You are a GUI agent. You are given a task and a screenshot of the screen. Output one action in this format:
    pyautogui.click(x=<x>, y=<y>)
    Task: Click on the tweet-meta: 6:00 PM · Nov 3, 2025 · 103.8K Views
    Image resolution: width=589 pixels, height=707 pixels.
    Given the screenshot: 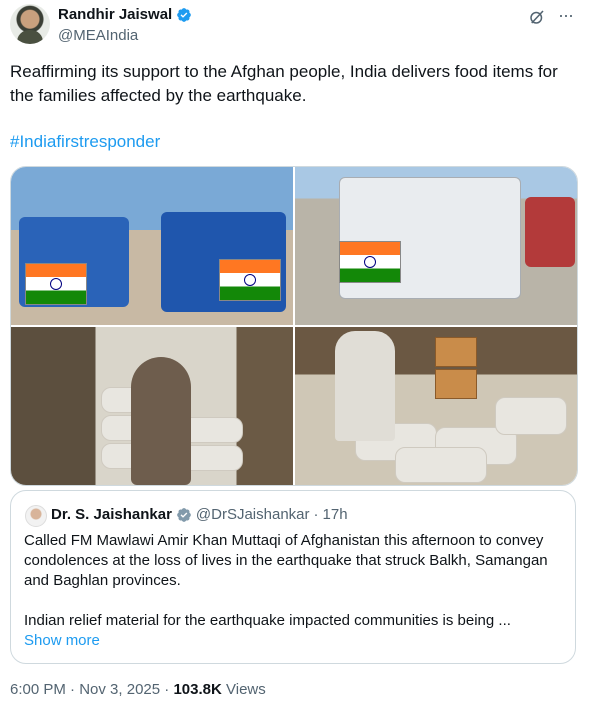 What is the action you would take?
    pyautogui.click(x=138, y=689)
    